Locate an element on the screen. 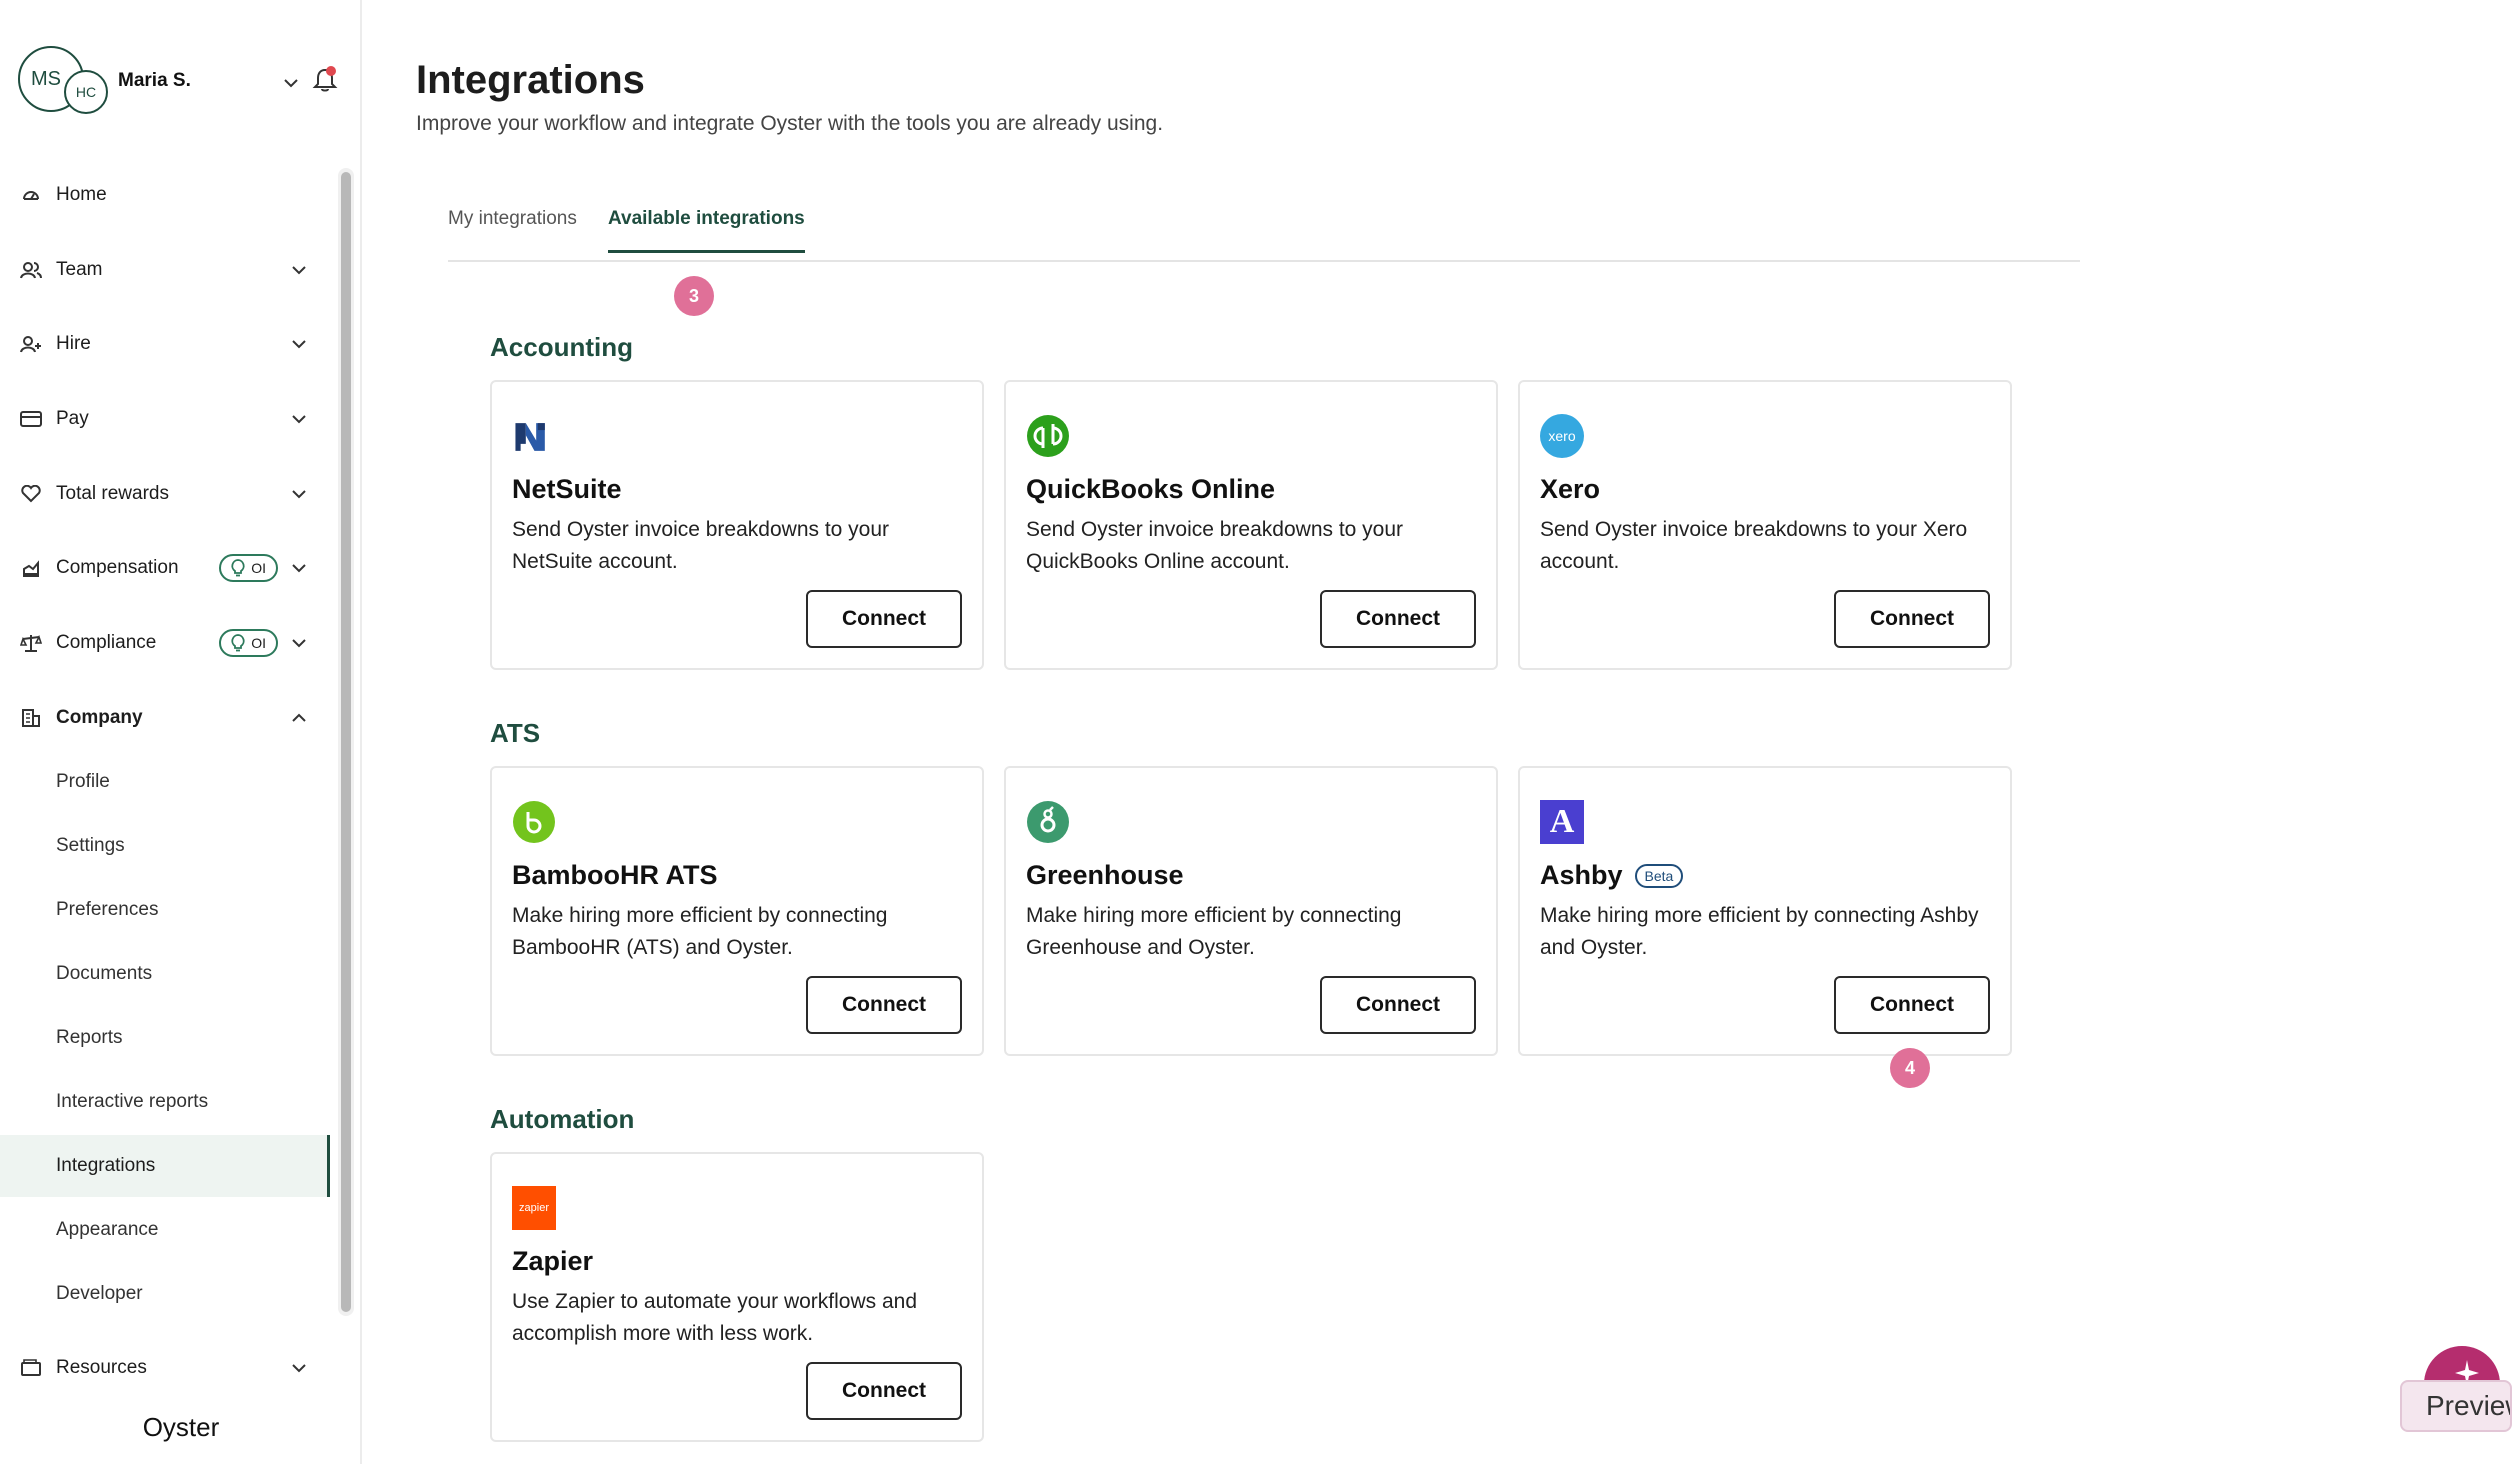 The image size is (2512, 1464). zapier-logo-text: zapier is located at coordinates (534, 1208).